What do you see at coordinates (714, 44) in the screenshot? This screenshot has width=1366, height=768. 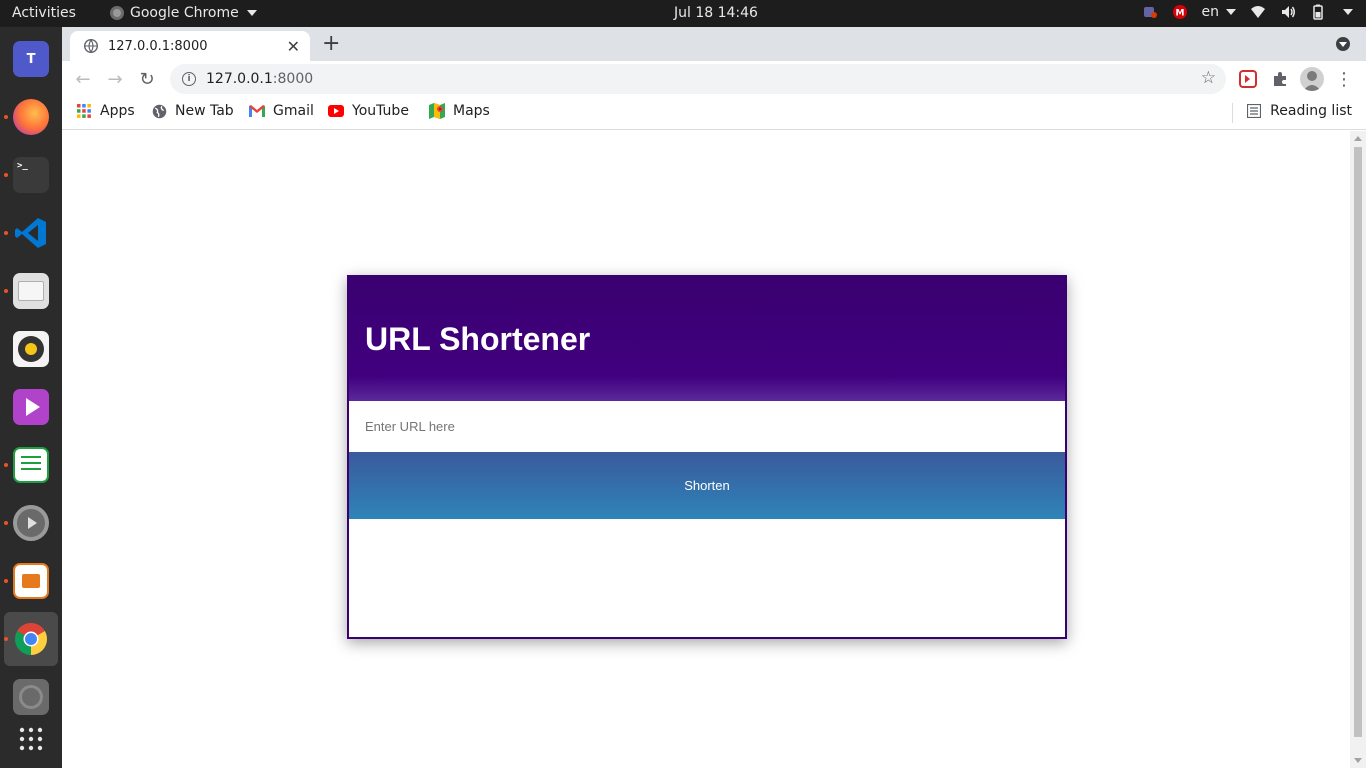 I see `tab-strip: 127.0.0.1:8000 ✕ +` at bounding box center [714, 44].